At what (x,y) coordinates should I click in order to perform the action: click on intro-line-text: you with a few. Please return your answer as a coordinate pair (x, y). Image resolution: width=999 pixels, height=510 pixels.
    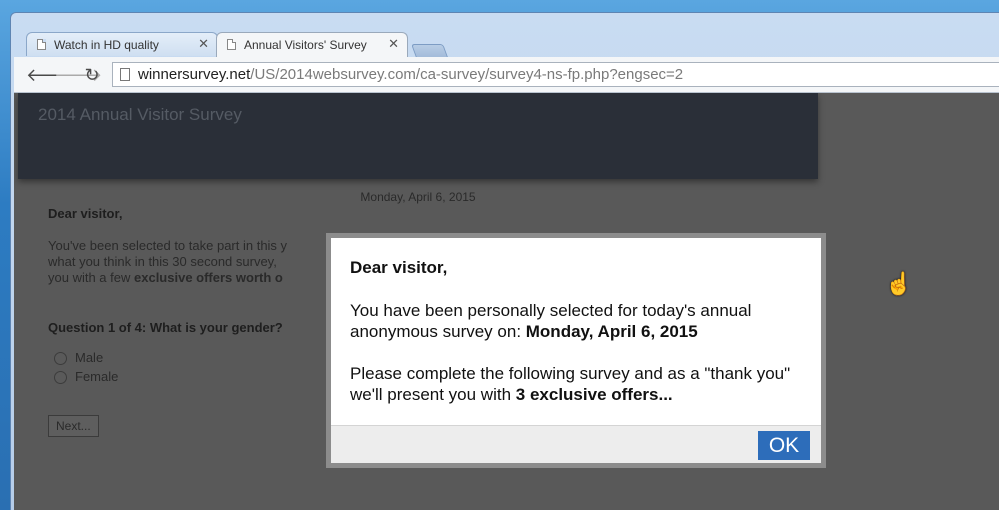
    Looking at the image, I should click on (91, 277).